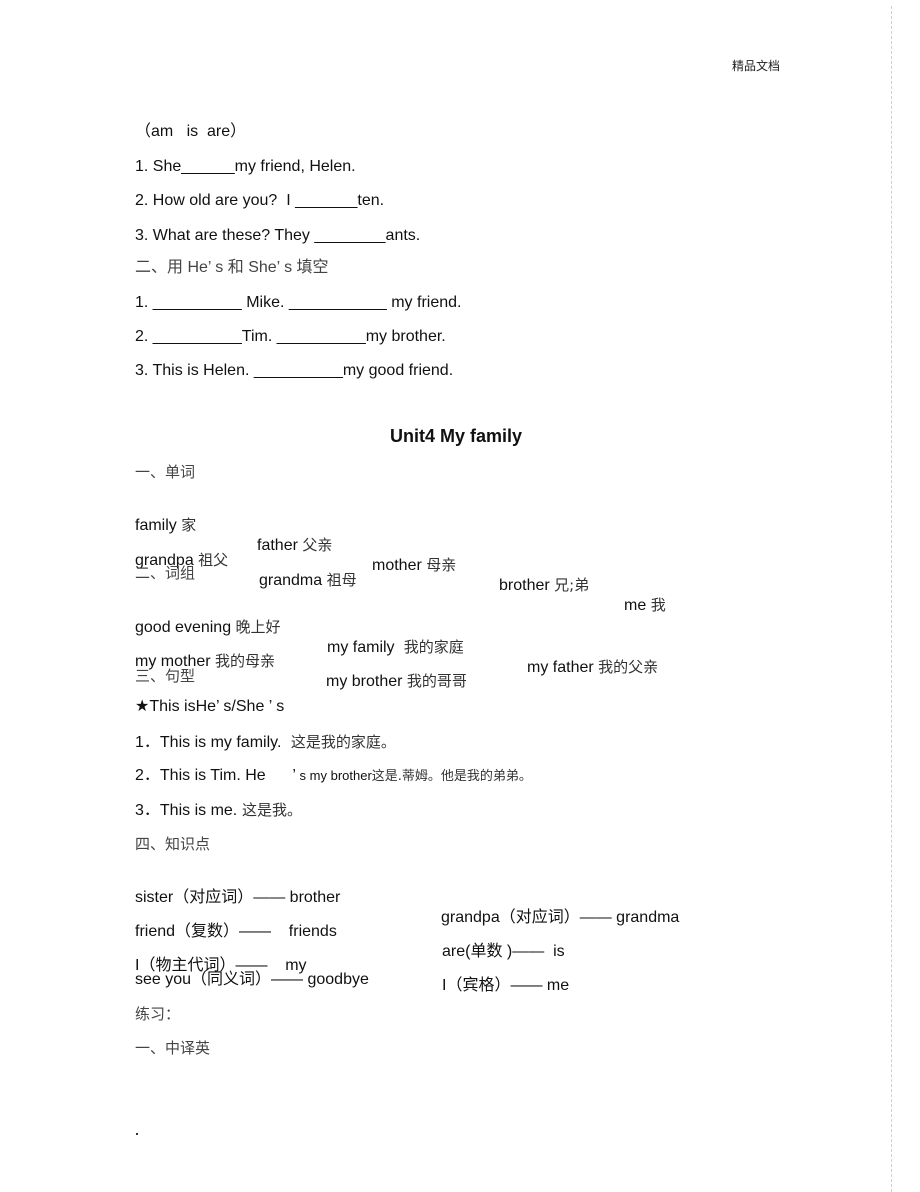  What do you see at coordinates (191, 131) in the screenshot?
I see `options-line: （am is are）` at bounding box center [191, 131].